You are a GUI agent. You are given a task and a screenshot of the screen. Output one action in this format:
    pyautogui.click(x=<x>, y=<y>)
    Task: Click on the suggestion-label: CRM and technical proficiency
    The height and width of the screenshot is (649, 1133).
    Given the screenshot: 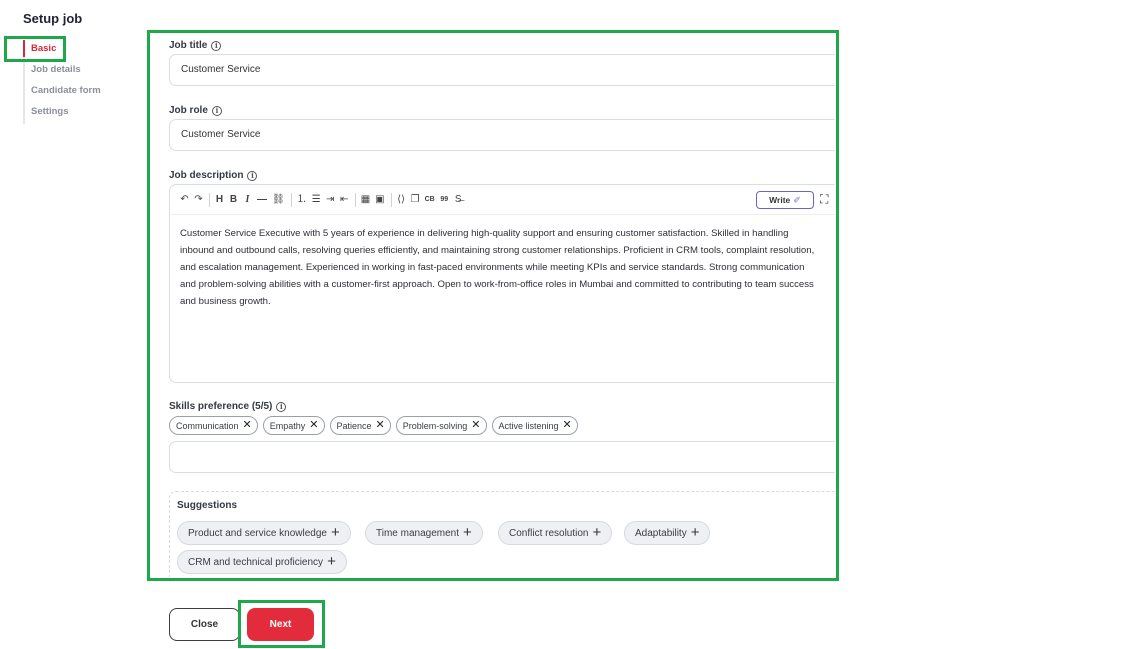 What is the action you would take?
    pyautogui.click(x=256, y=562)
    